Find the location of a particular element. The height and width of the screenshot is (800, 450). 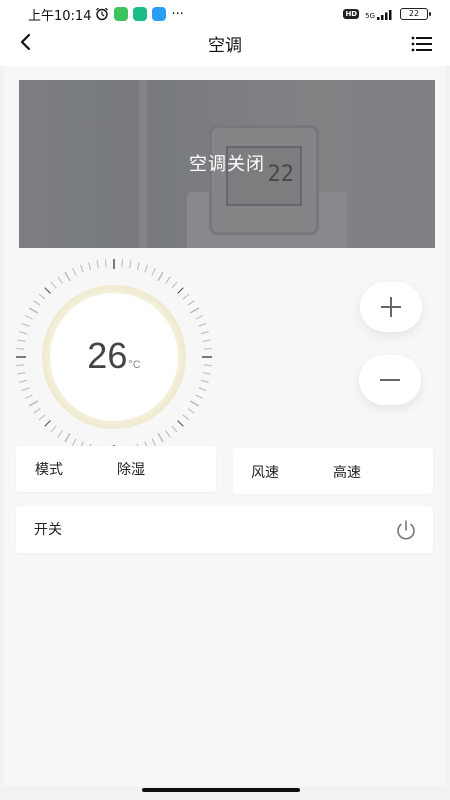

fan-speed-value: 高速 is located at coordinates (347, 473).